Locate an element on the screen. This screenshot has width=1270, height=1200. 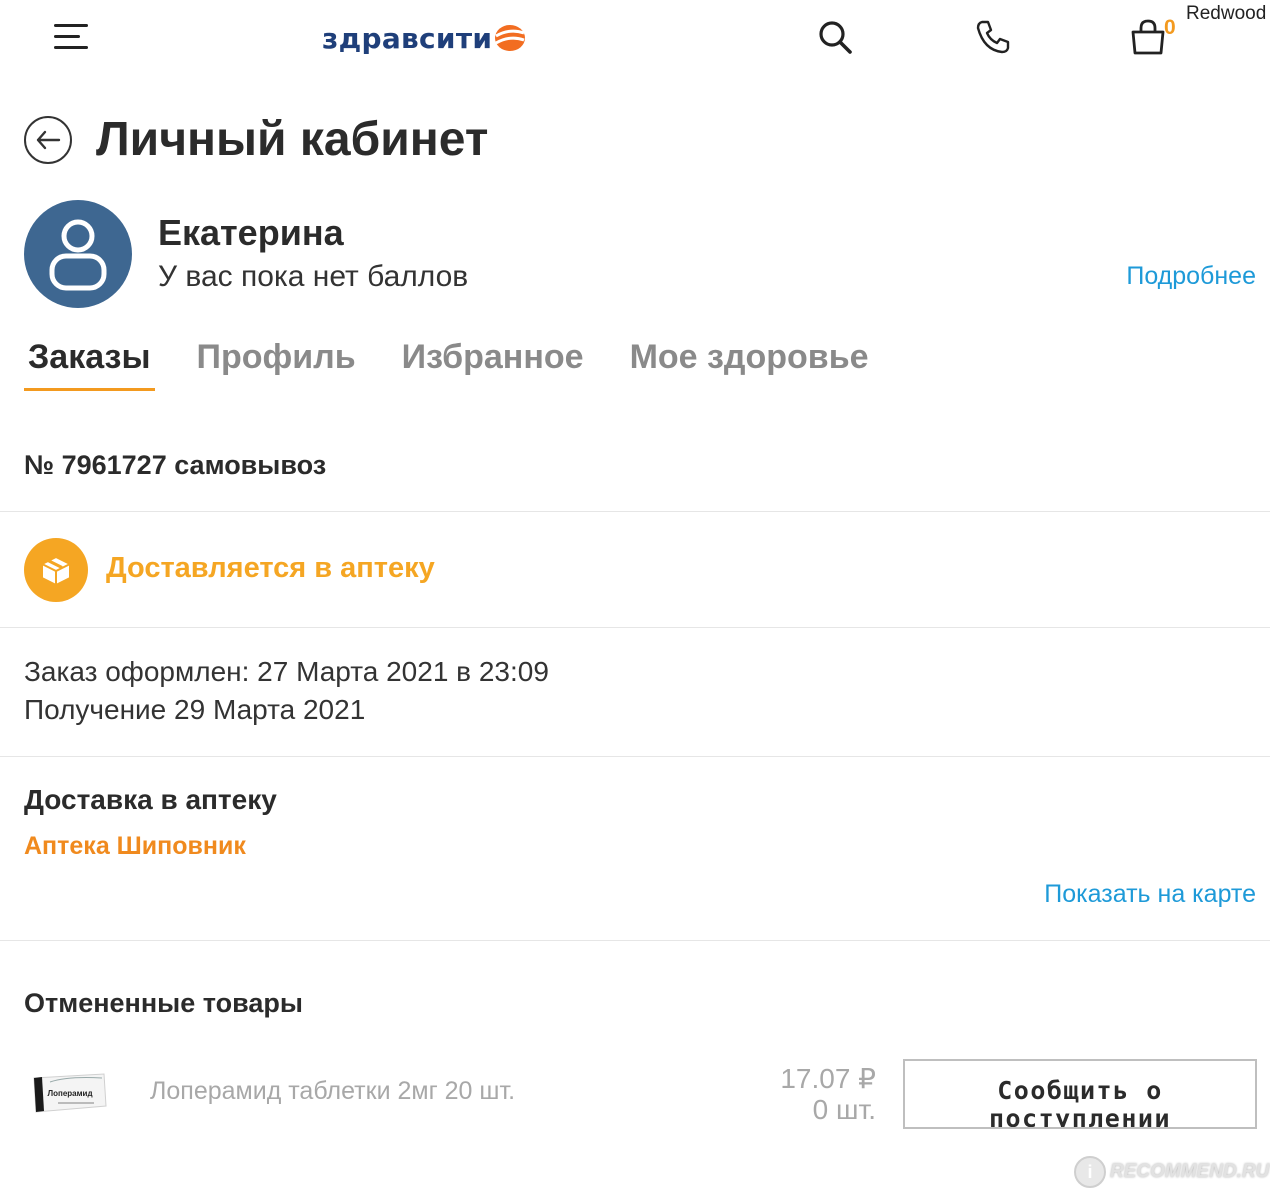
cancelled-items-title: Отмененные товары is located at coordinates (163, 1003).